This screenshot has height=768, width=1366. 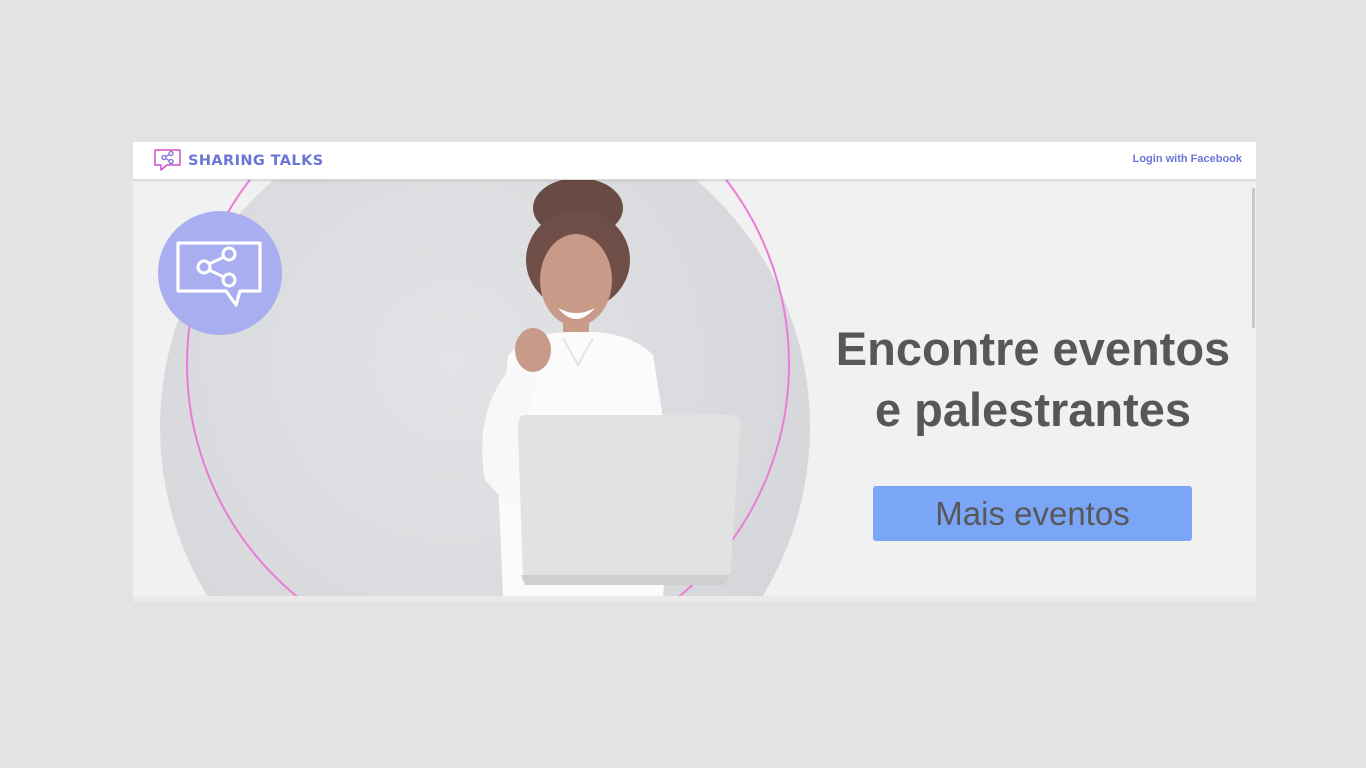 What do you see at coordinates (694, 599) in the screenshot?
I see `hero-bottom-strip` at bounding box center [694, 599].